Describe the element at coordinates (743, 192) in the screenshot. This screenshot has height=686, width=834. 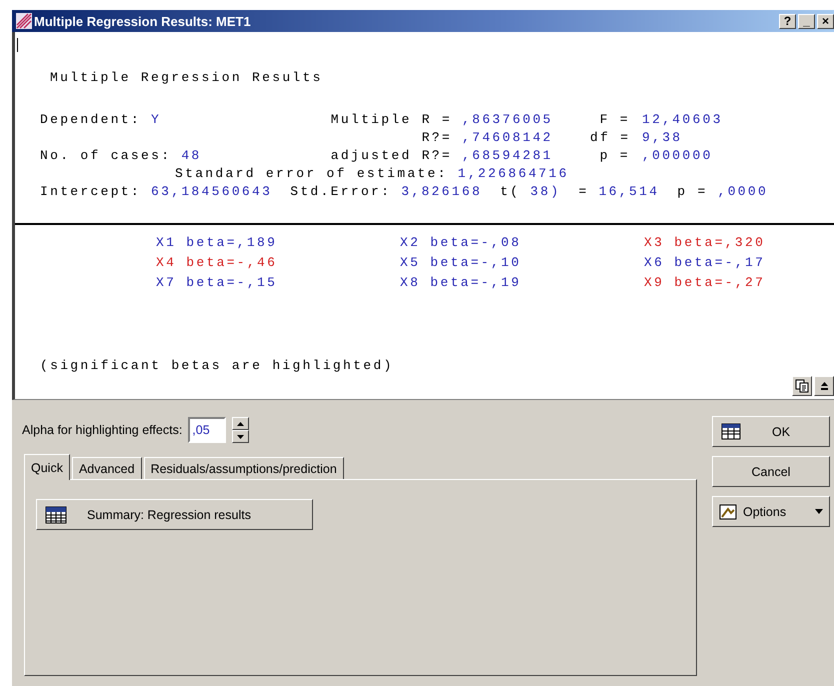
I see `stat-value: ,0000` at that location.